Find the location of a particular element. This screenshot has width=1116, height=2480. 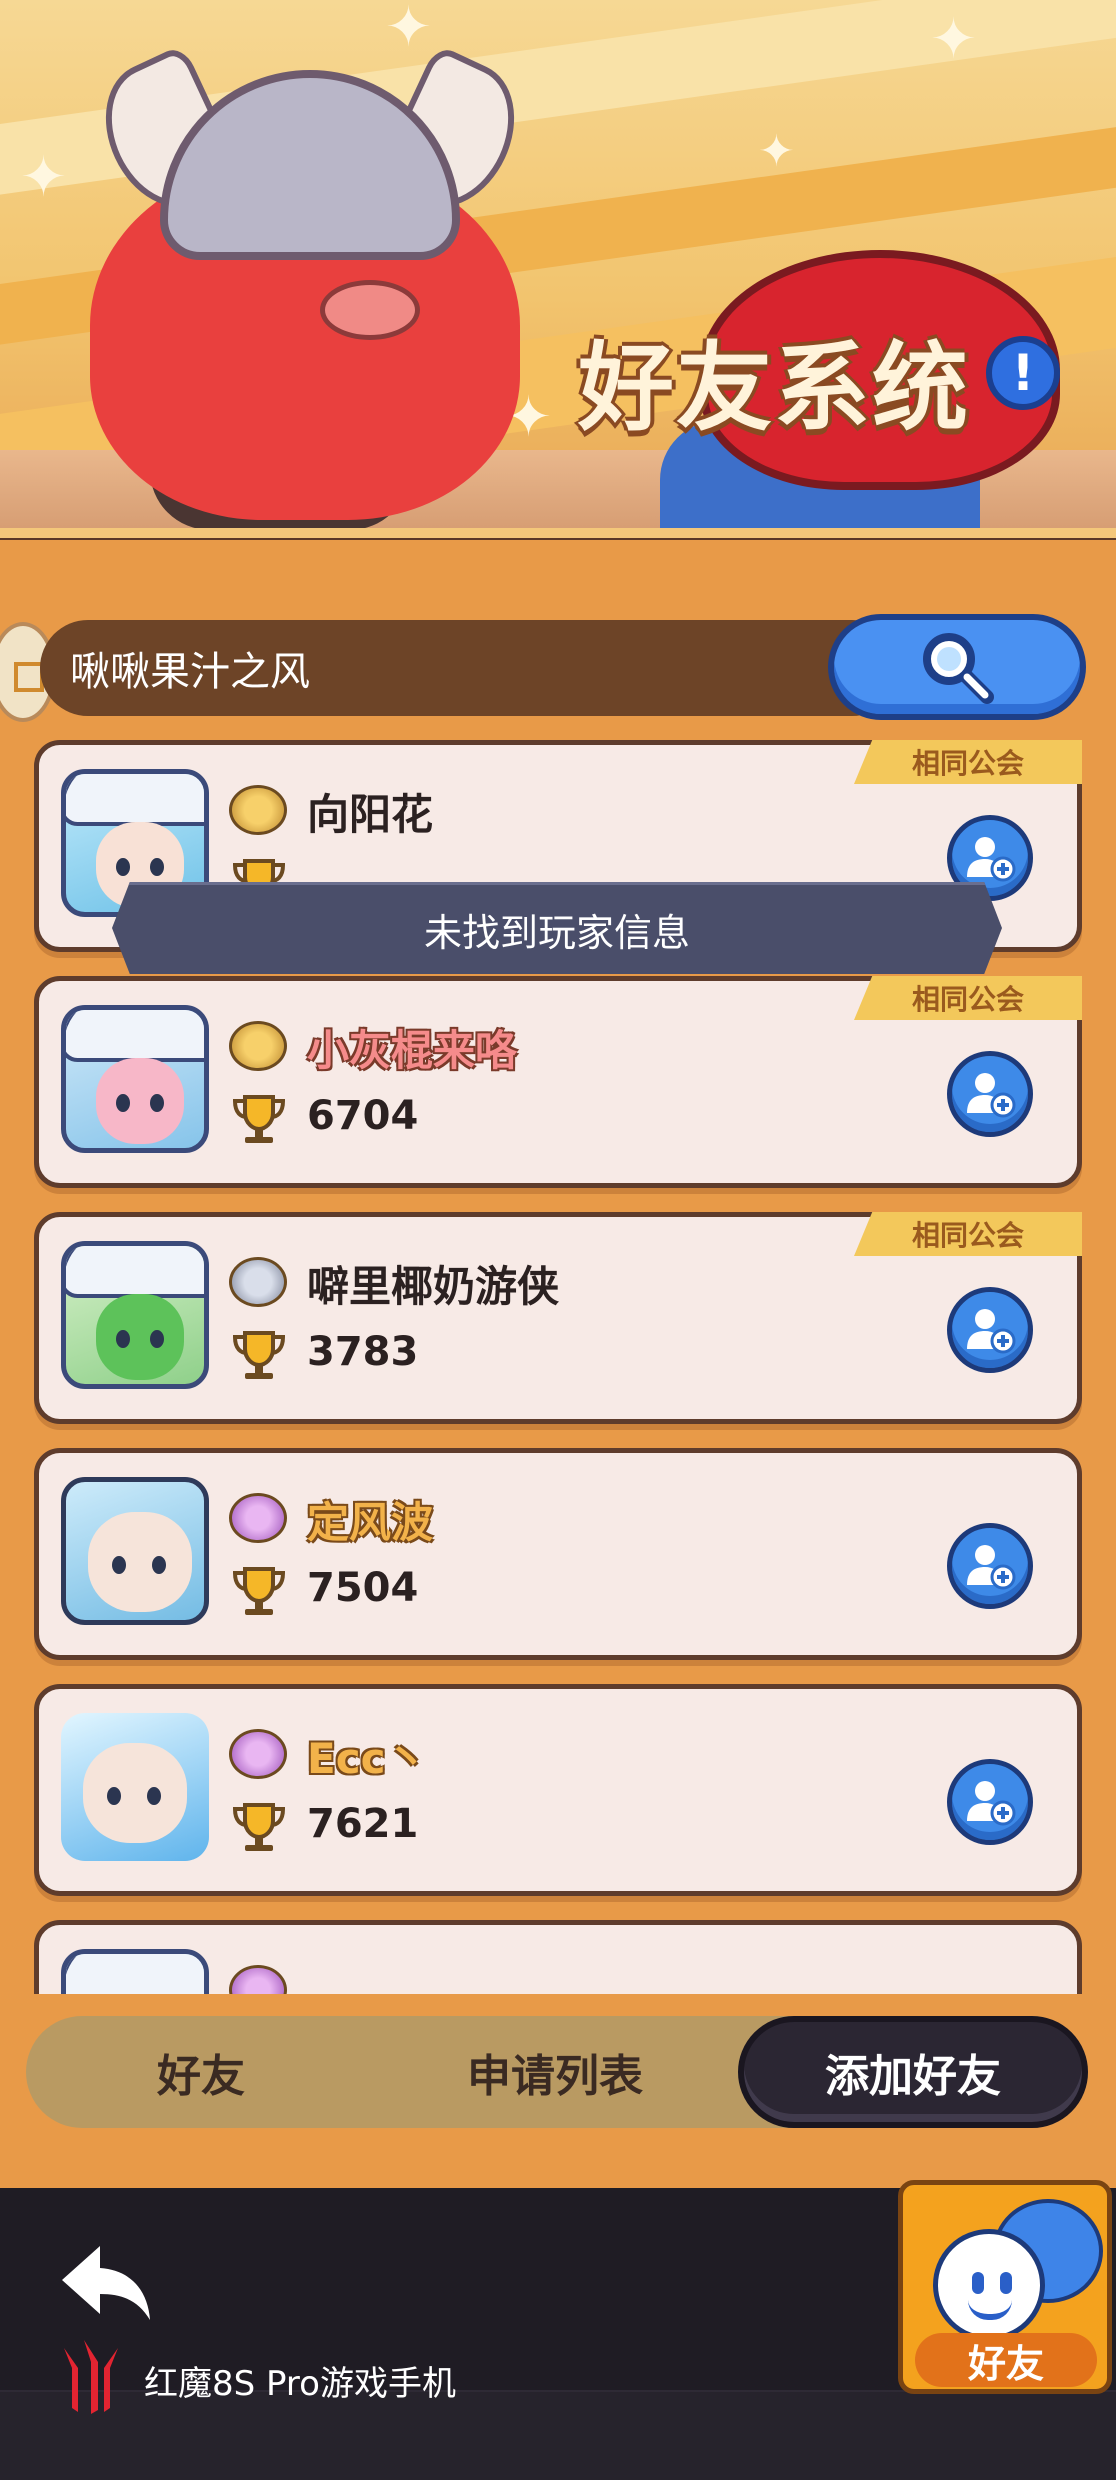

smiley-mouth is located at coordinates (990, 2310).